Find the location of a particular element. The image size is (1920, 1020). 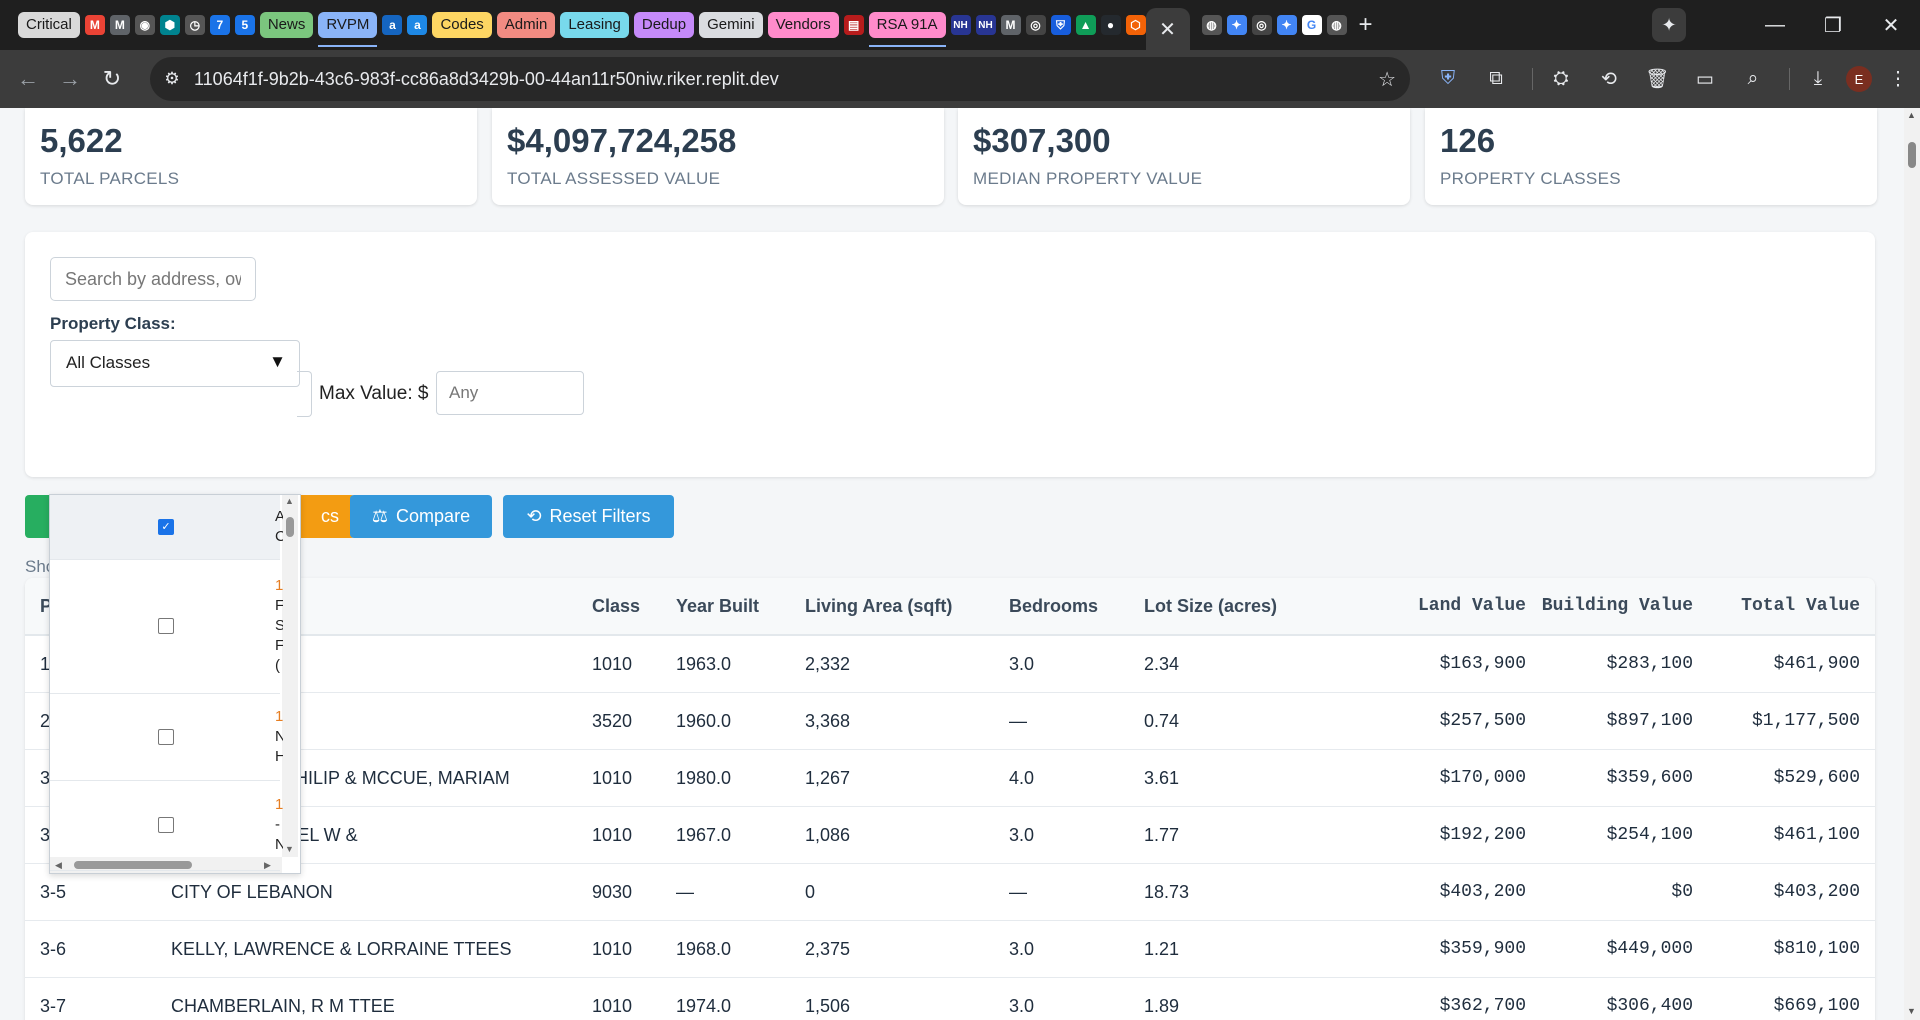

calendar-7-icon: 7 is located at coordinates (219, 25).